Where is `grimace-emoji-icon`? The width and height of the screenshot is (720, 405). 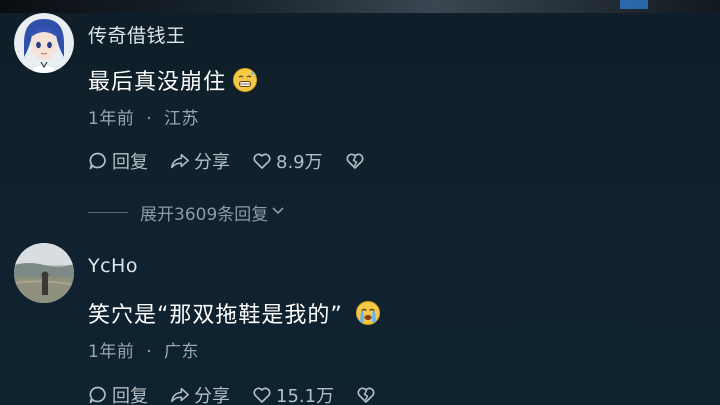
grimace-emoji-icon is located at coordinates (245, 80).